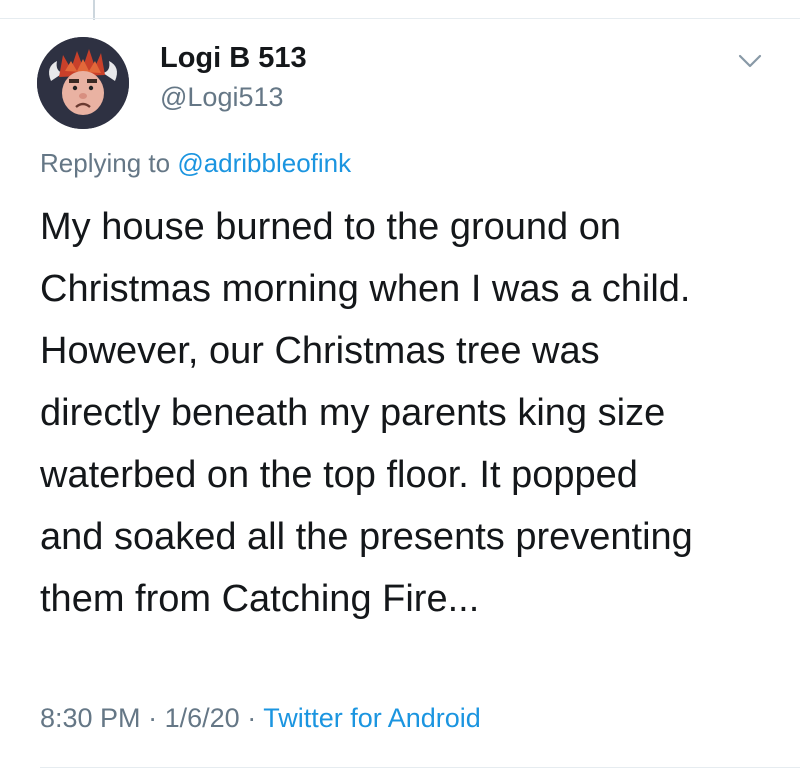 Image resolution: width=800 pixels, height=774 pixels. Describe the element at coordinates (264, 163) in the screenshot. I see `reply-mention-link: @adribbleofink` at that location.